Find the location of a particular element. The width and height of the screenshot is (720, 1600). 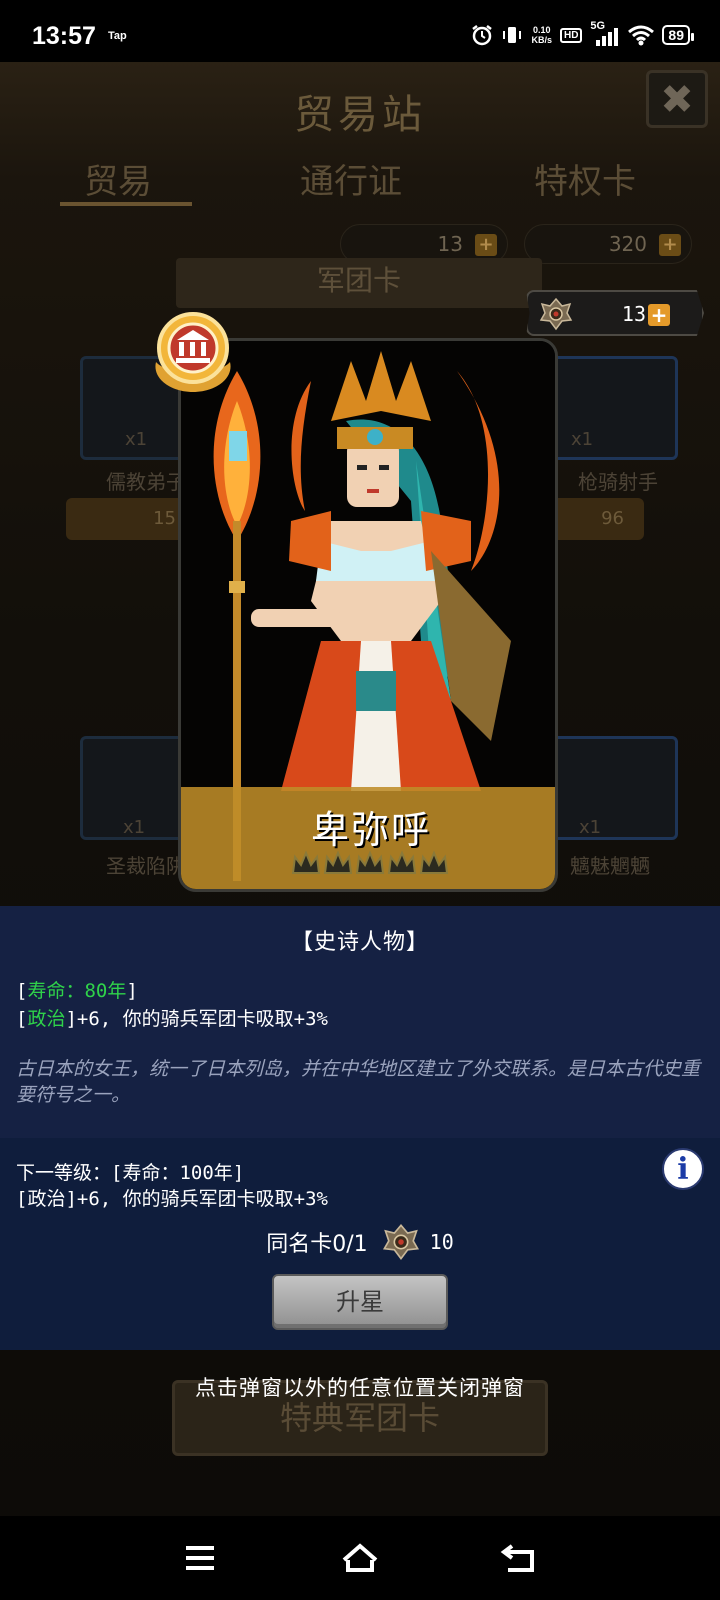

upgrade-star-button: 升星 is located at coordinates (360, 1302).